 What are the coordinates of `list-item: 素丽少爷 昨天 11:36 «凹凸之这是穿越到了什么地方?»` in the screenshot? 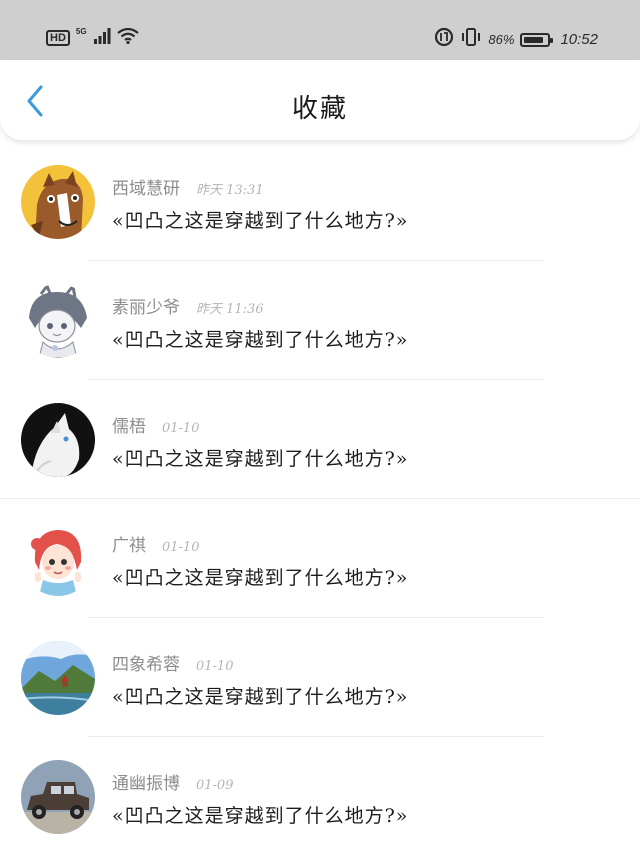 It's located at (320, 320).